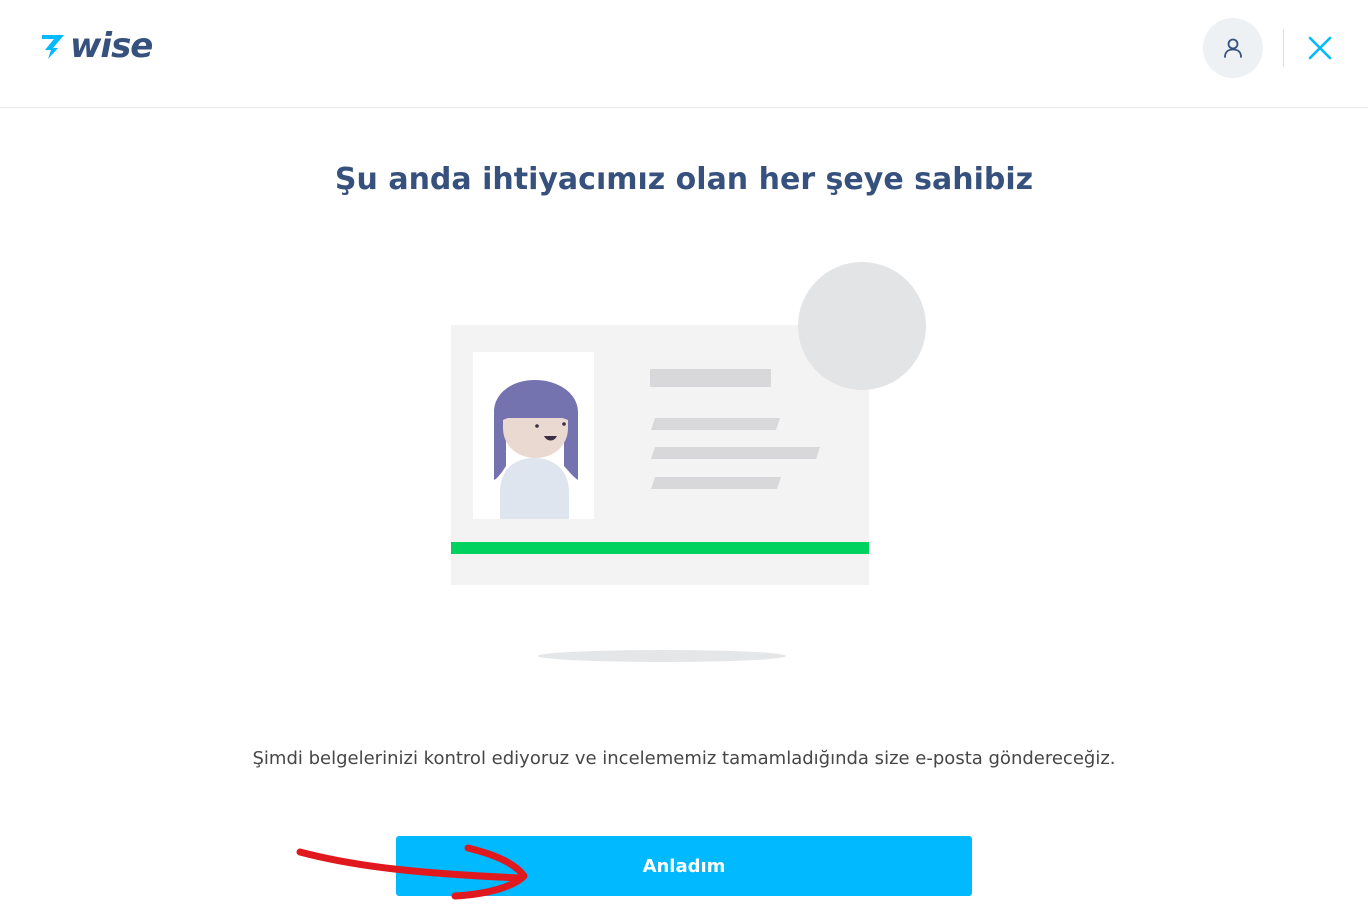 The width and height of the screenshot is (1368, 906). I want to click on wise-logo: wise, so click(96, 46).